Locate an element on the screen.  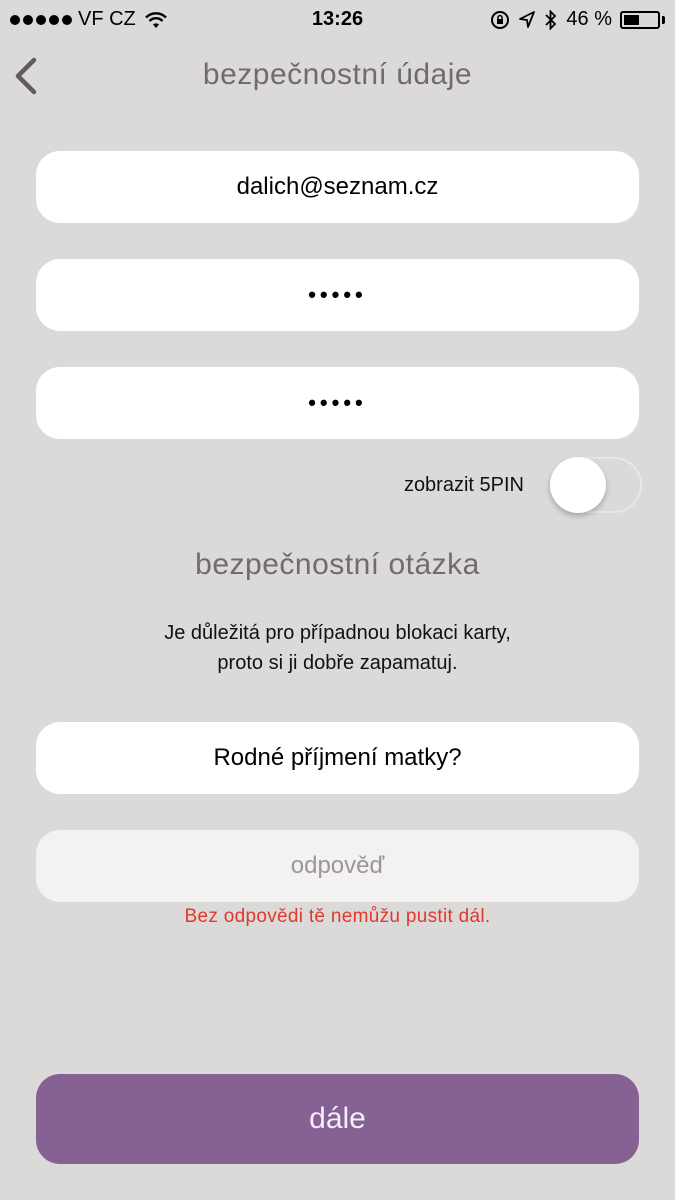
battery-tip is located at coordinates (663, 19).